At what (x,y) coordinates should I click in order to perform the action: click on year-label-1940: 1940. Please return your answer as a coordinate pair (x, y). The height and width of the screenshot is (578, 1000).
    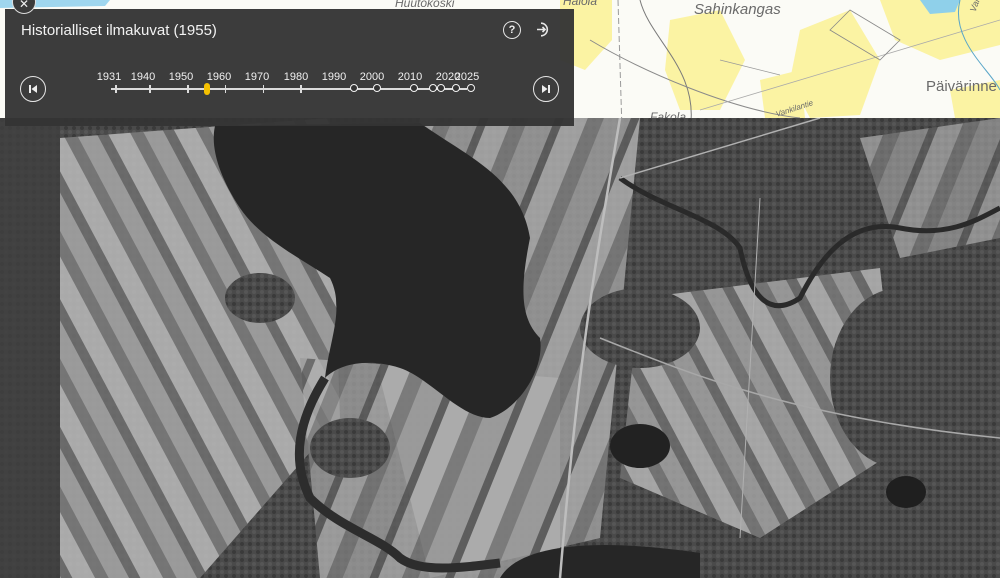
    Looking at the image, I should click on (143, 77).